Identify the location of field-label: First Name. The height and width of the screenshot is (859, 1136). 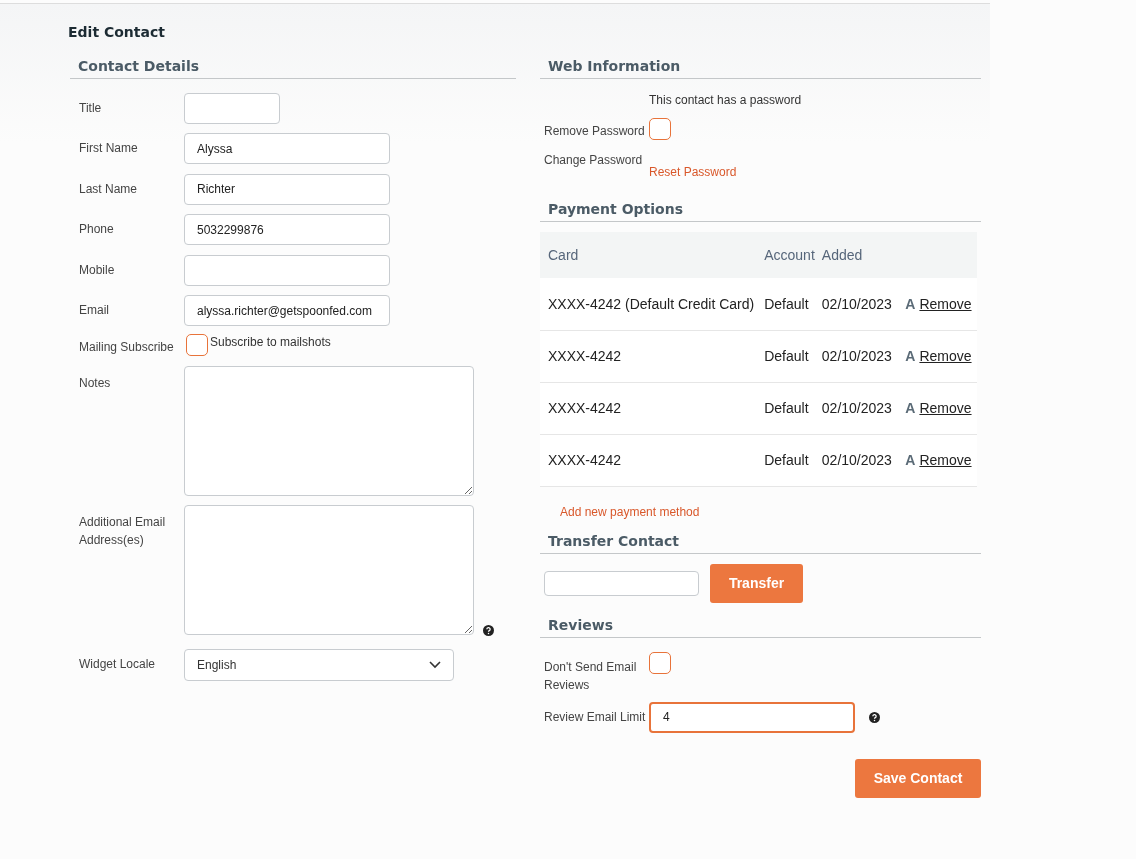
(109, 148).